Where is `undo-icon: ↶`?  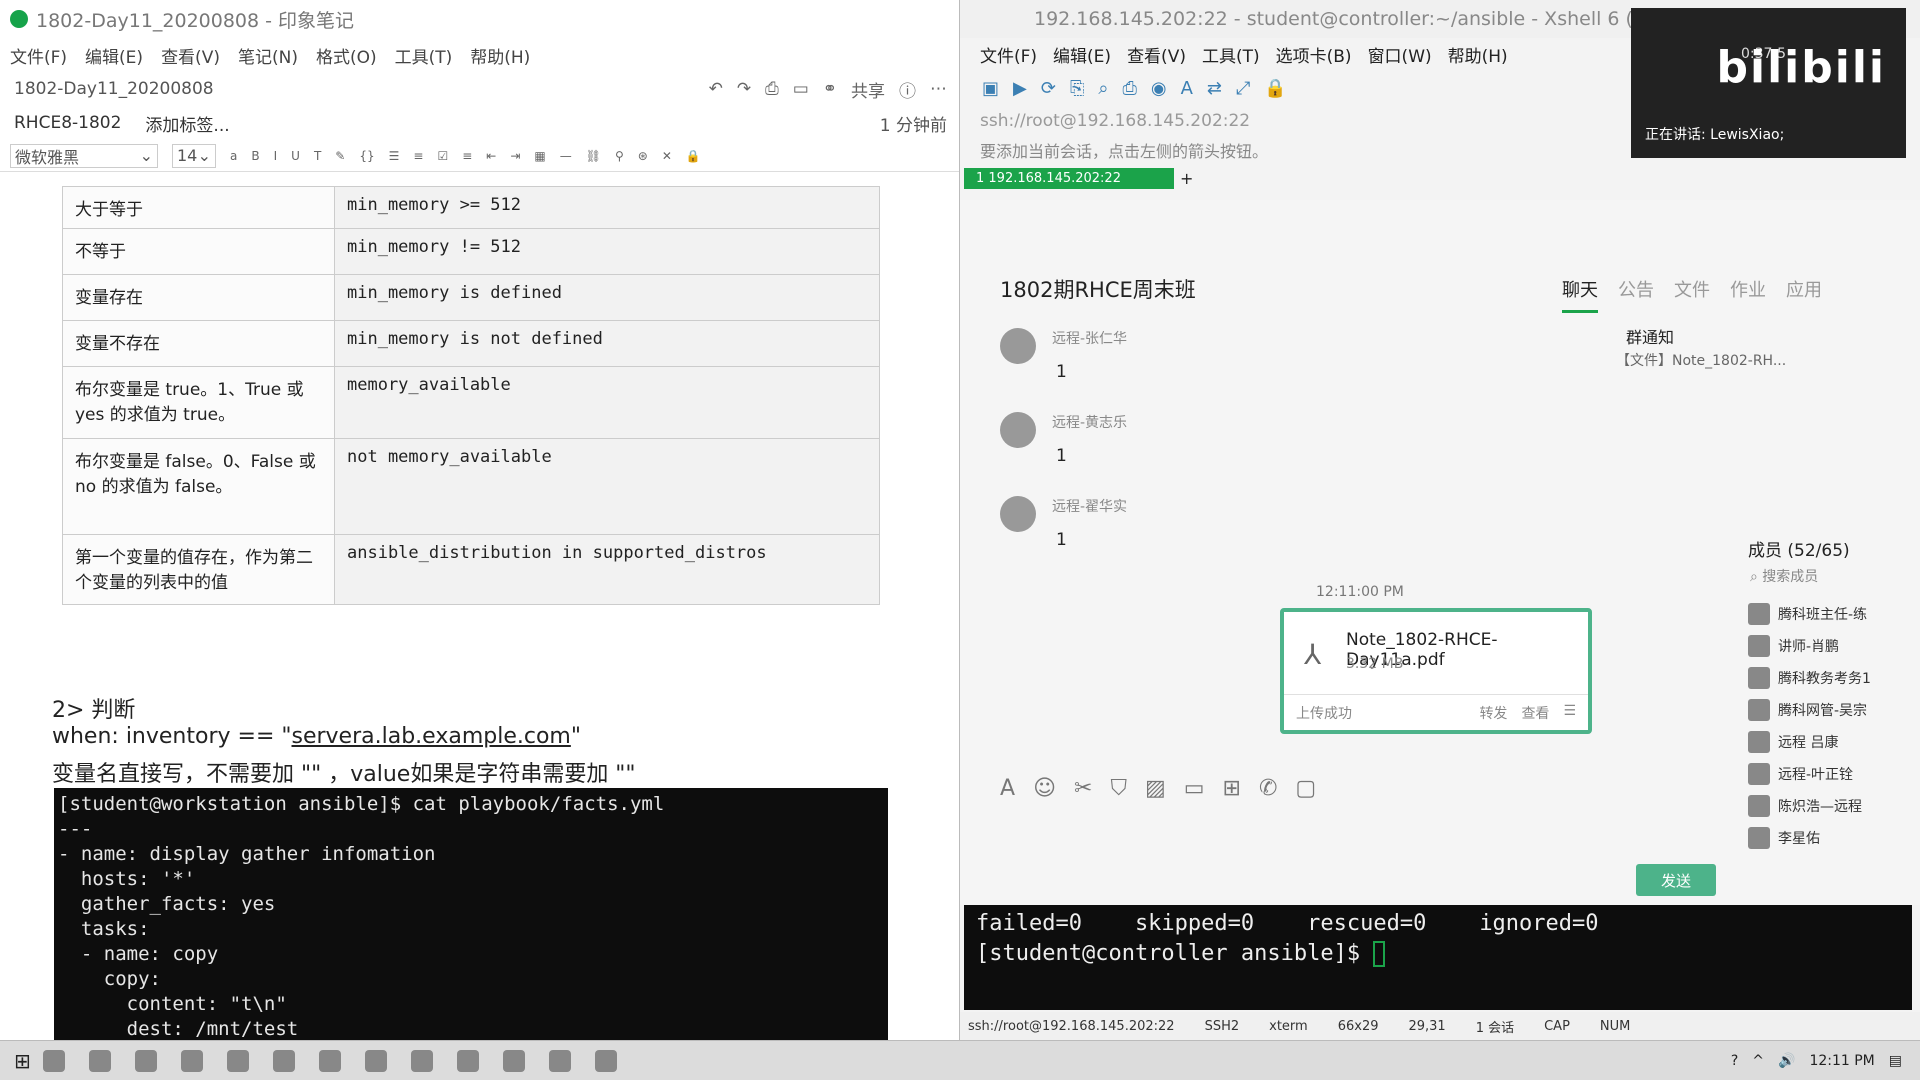 undo-icon: ↶ is located at coordinates (716, 89).